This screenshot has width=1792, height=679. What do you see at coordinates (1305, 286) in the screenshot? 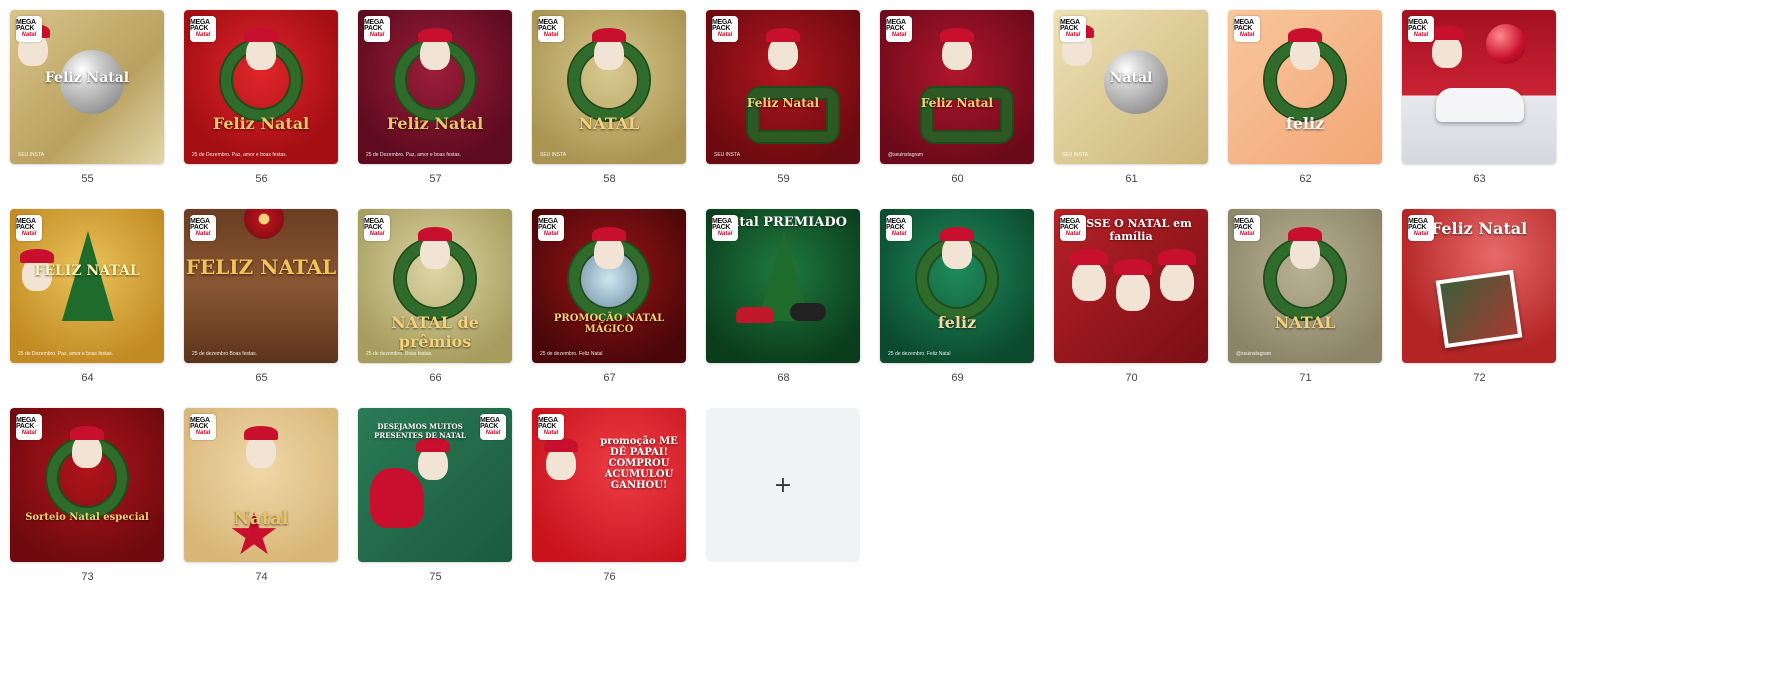
I see `template-thumbnail: NATAL @seuinstagram MEGA PACK Natal` at bounding box center [1305, 286].